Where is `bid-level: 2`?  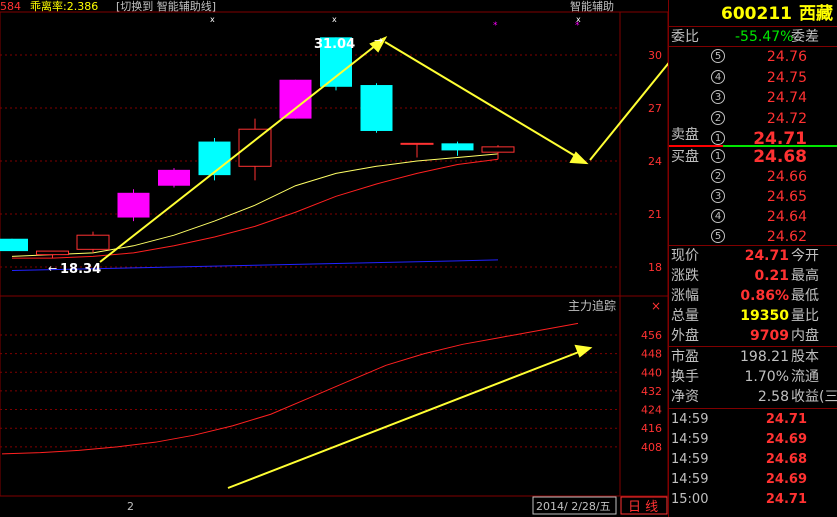 bid-level: 2 is located at coordinates (718, 176).